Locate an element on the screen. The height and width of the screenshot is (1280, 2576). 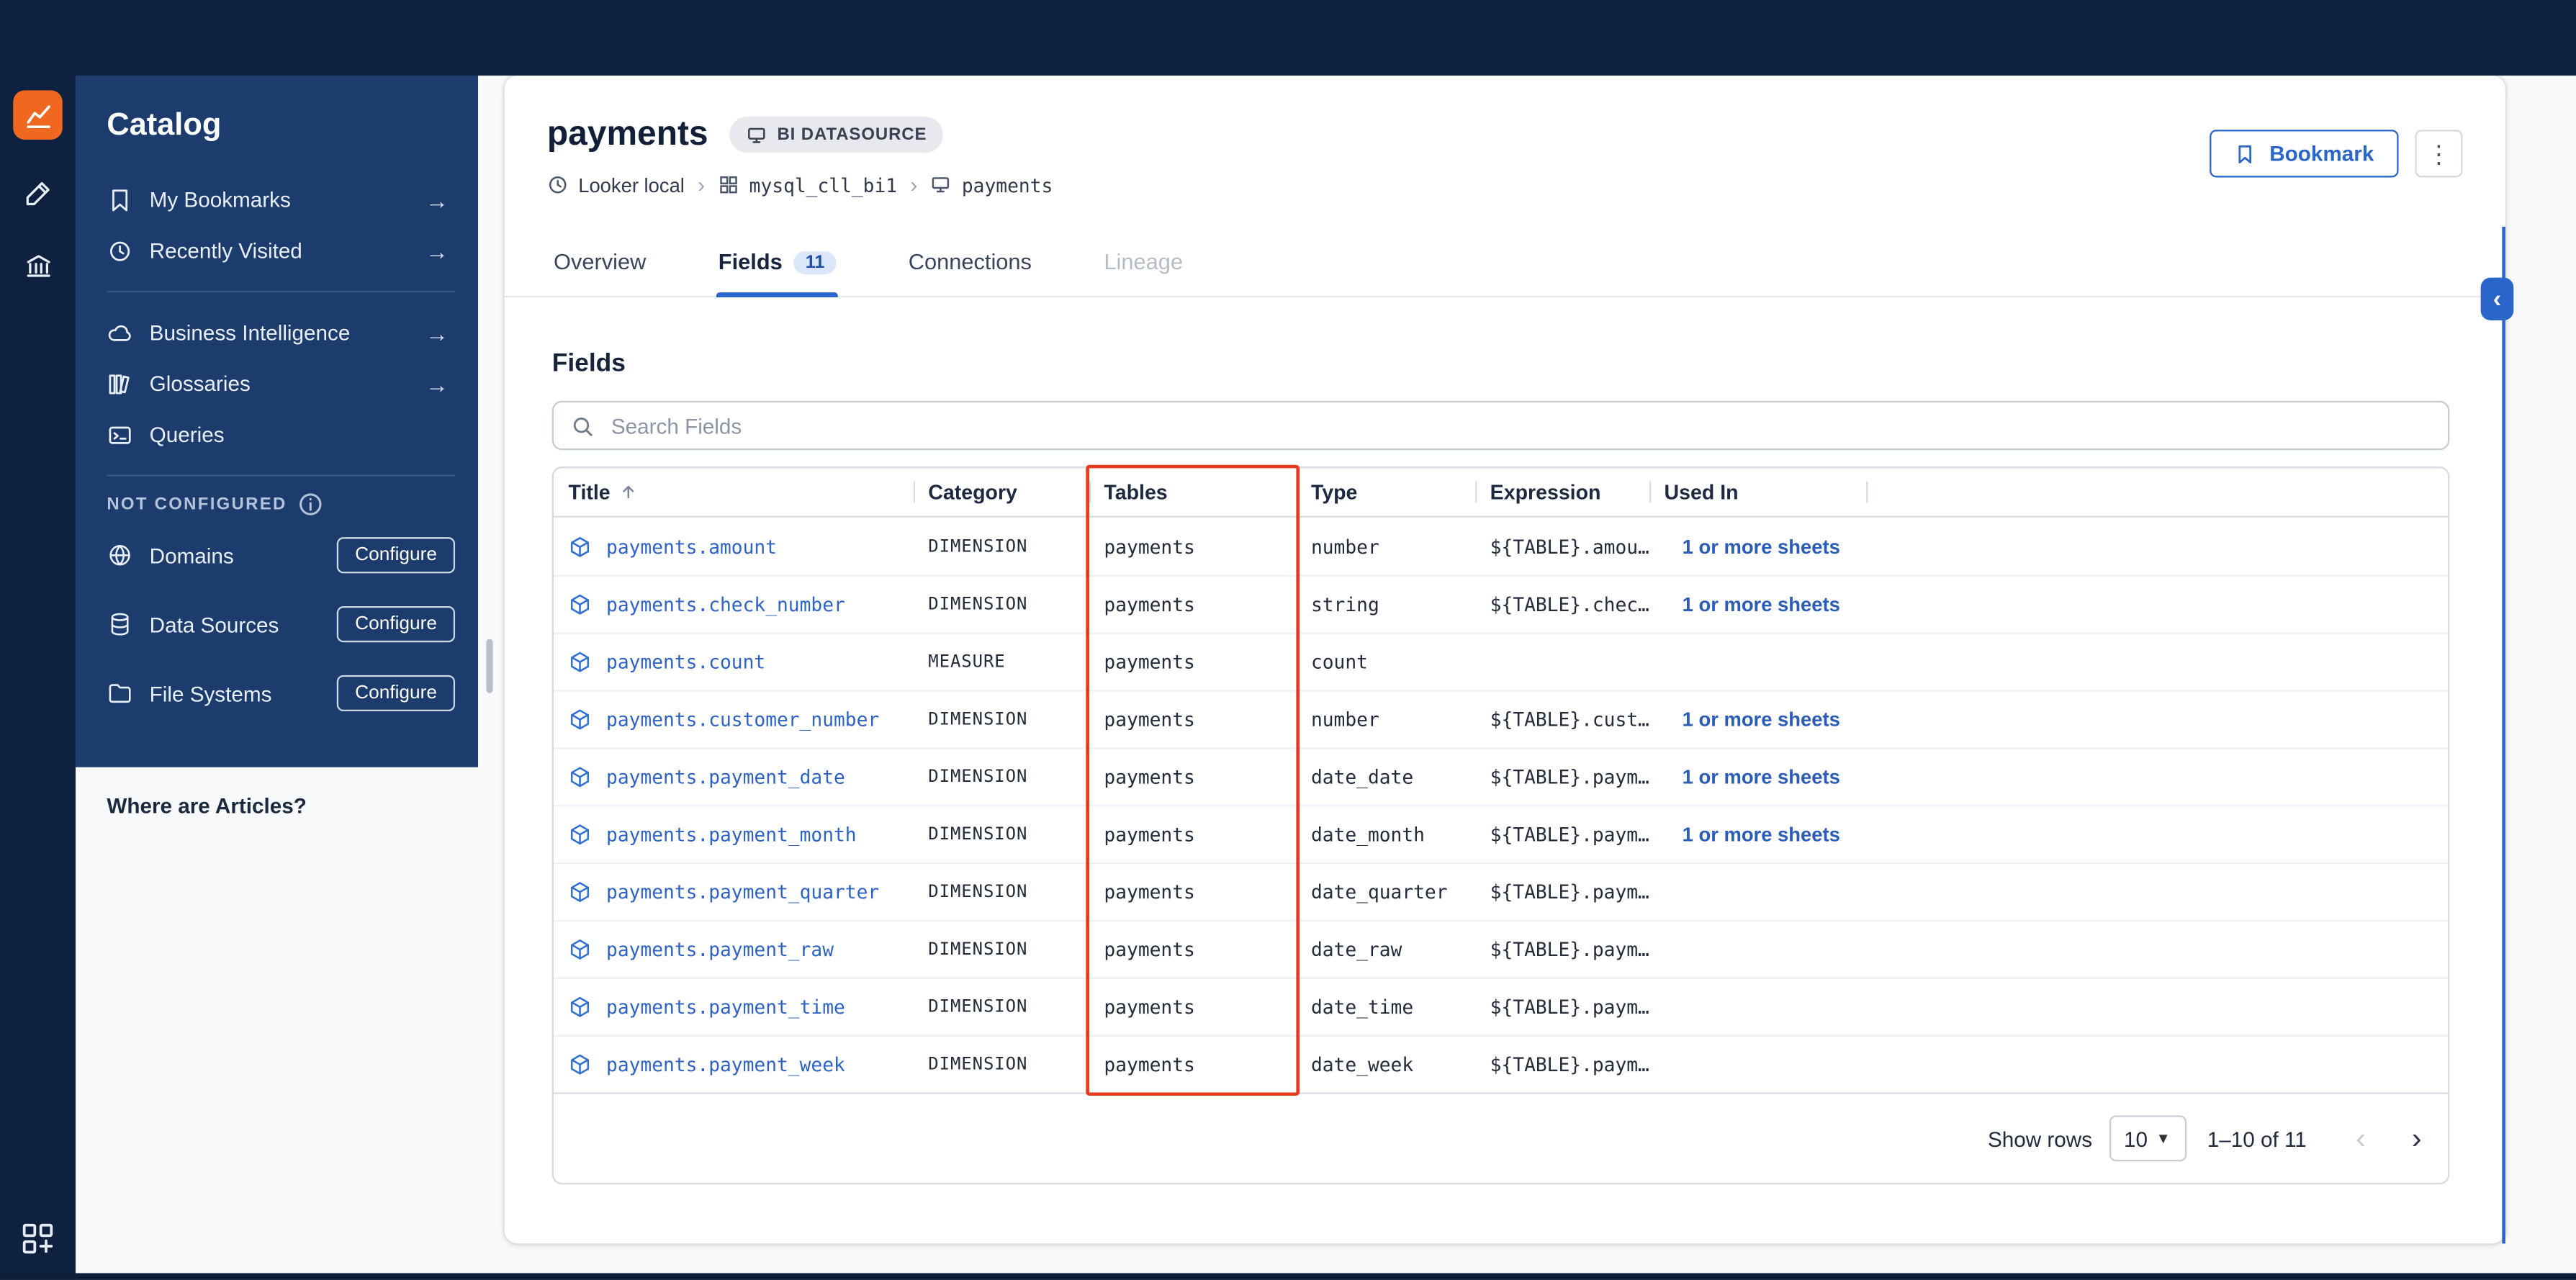
sidebar-item-label: My Bookmarks is located at coordinates (220, 200).